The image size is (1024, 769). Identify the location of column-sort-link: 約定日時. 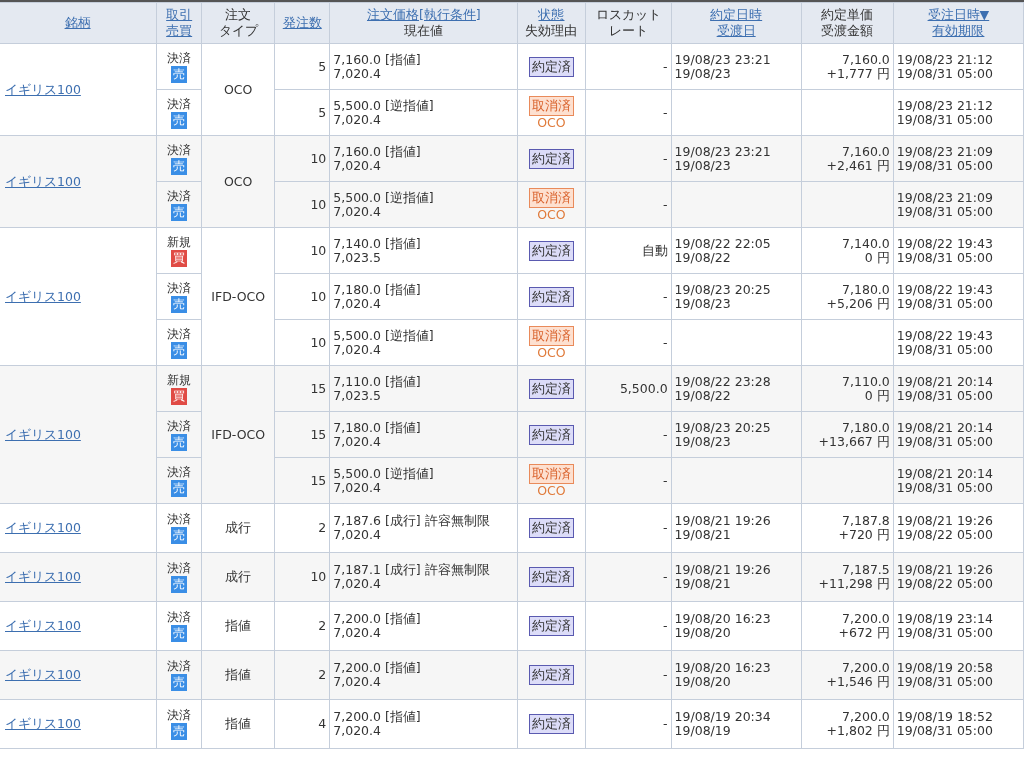
(736, 15).